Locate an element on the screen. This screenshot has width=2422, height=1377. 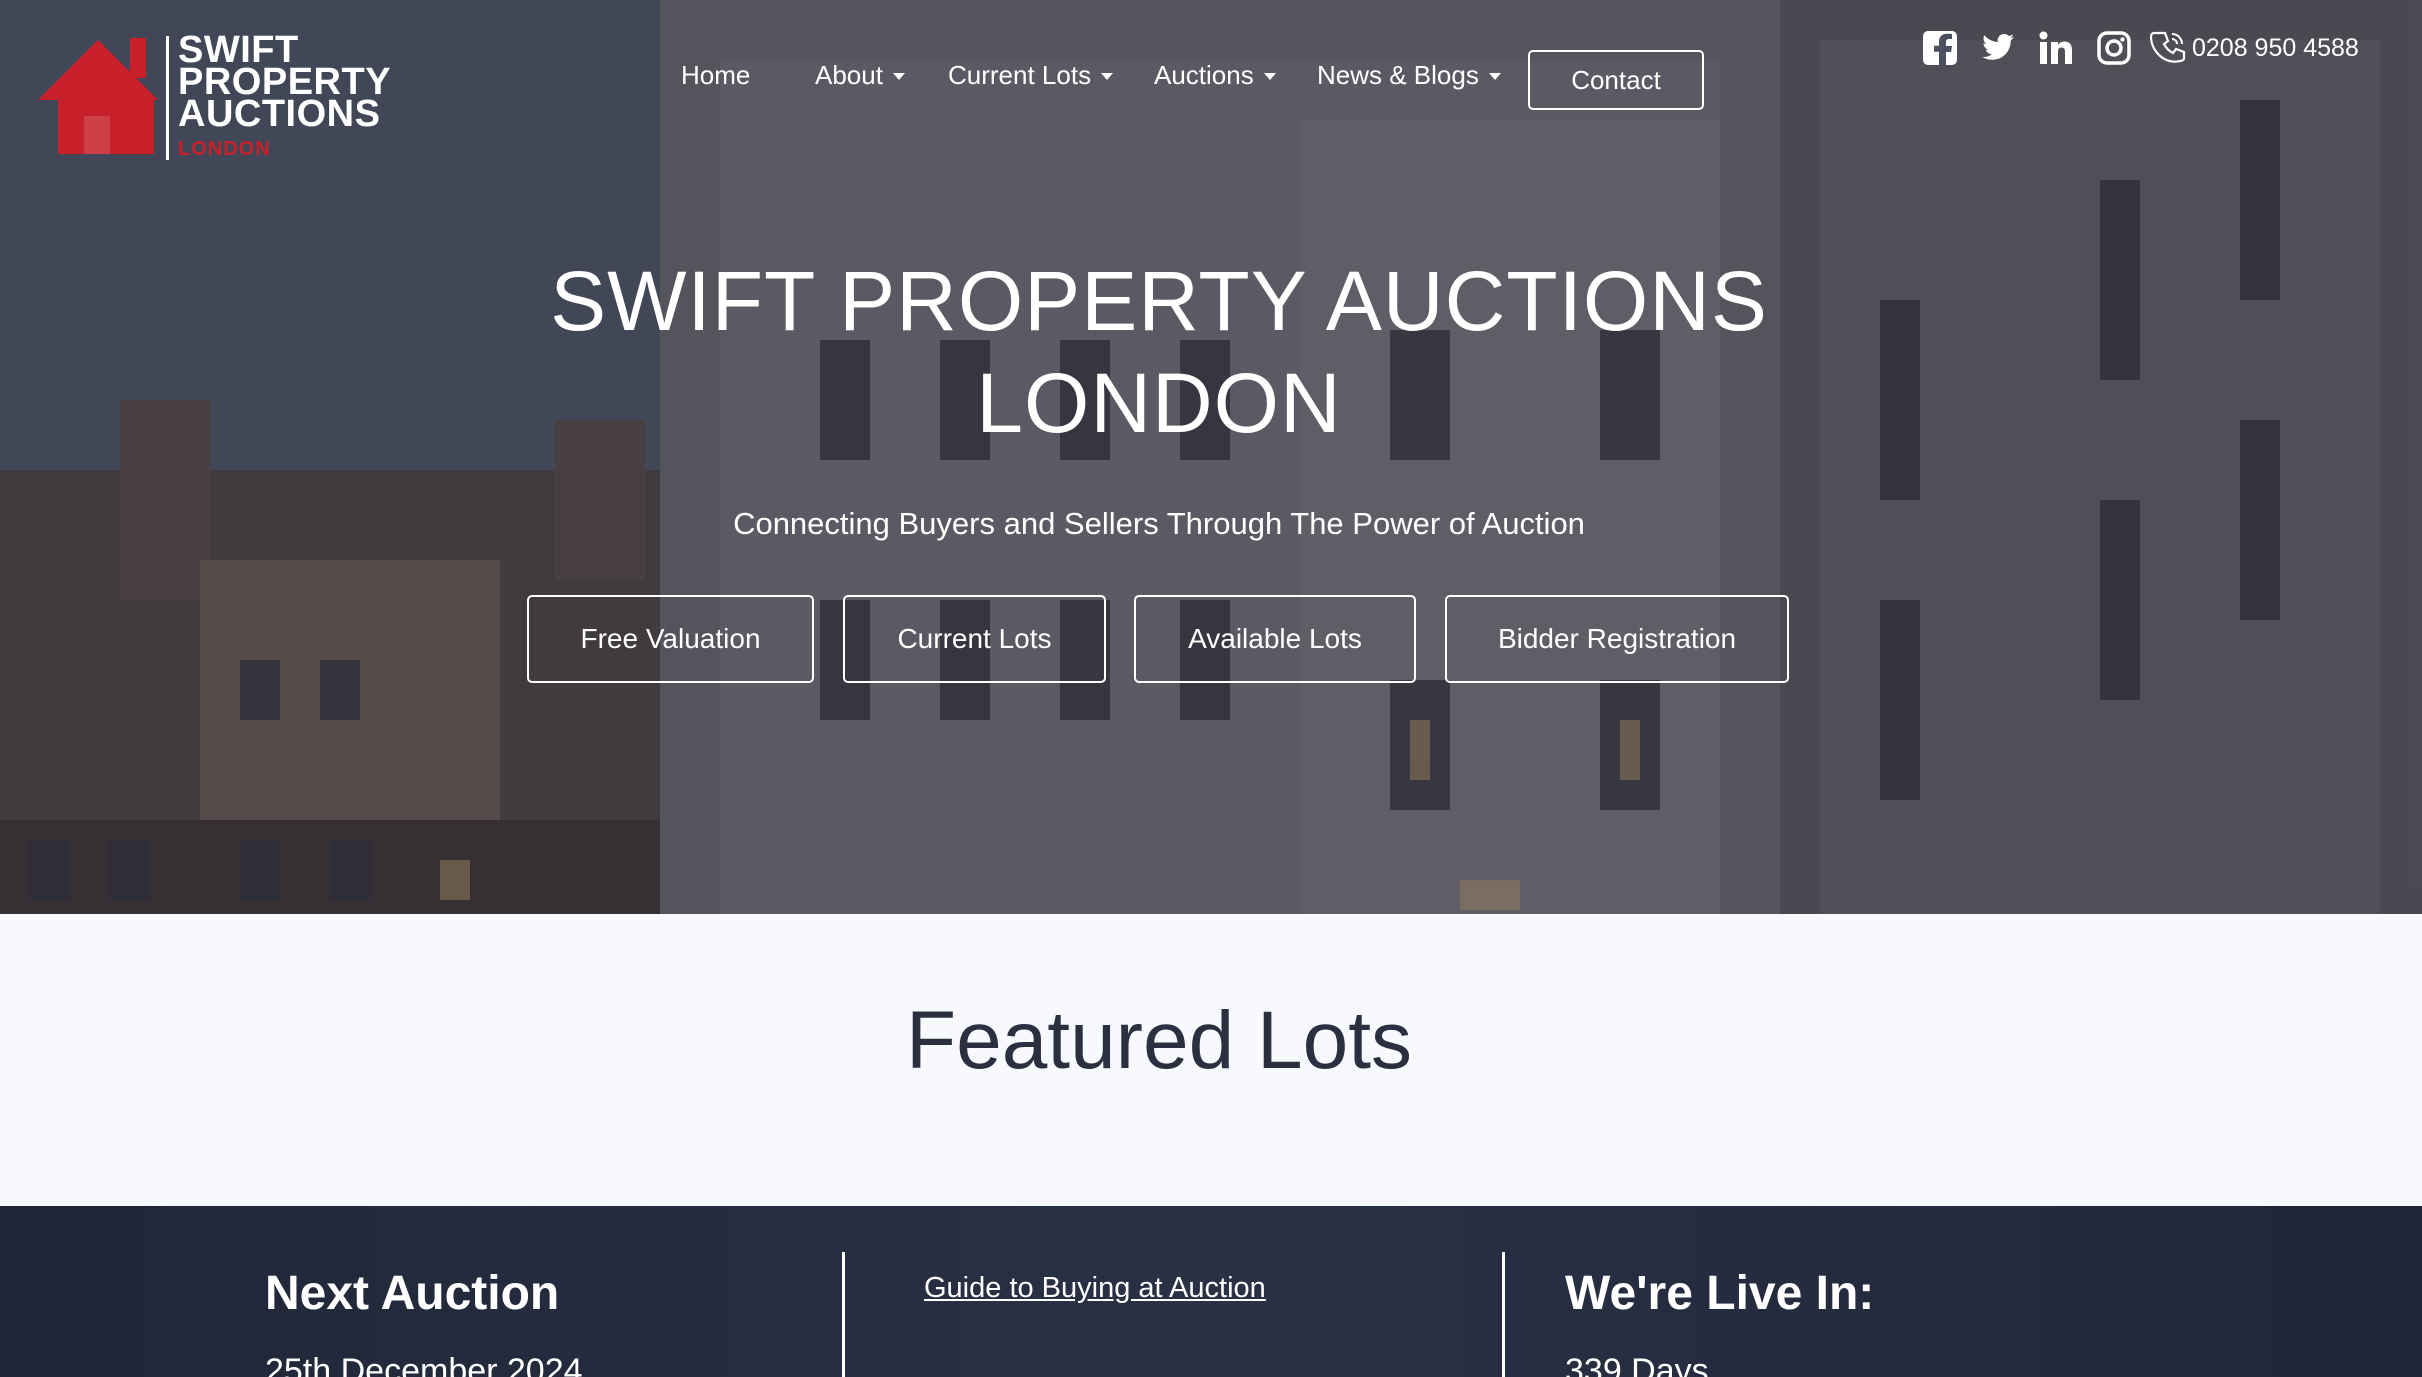
hero-title-line-1: SWIFT PROPERTY AUCTIONS is located at coordinates (1159, 301).